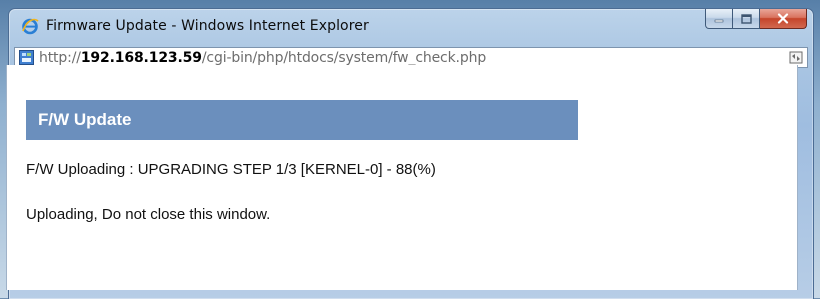 This screenshot has width=820, height=299. What do you see at coordinates (85, 119) in the screenshot?
I see `page-title: F/W Update` at bounding box center [85, 119].